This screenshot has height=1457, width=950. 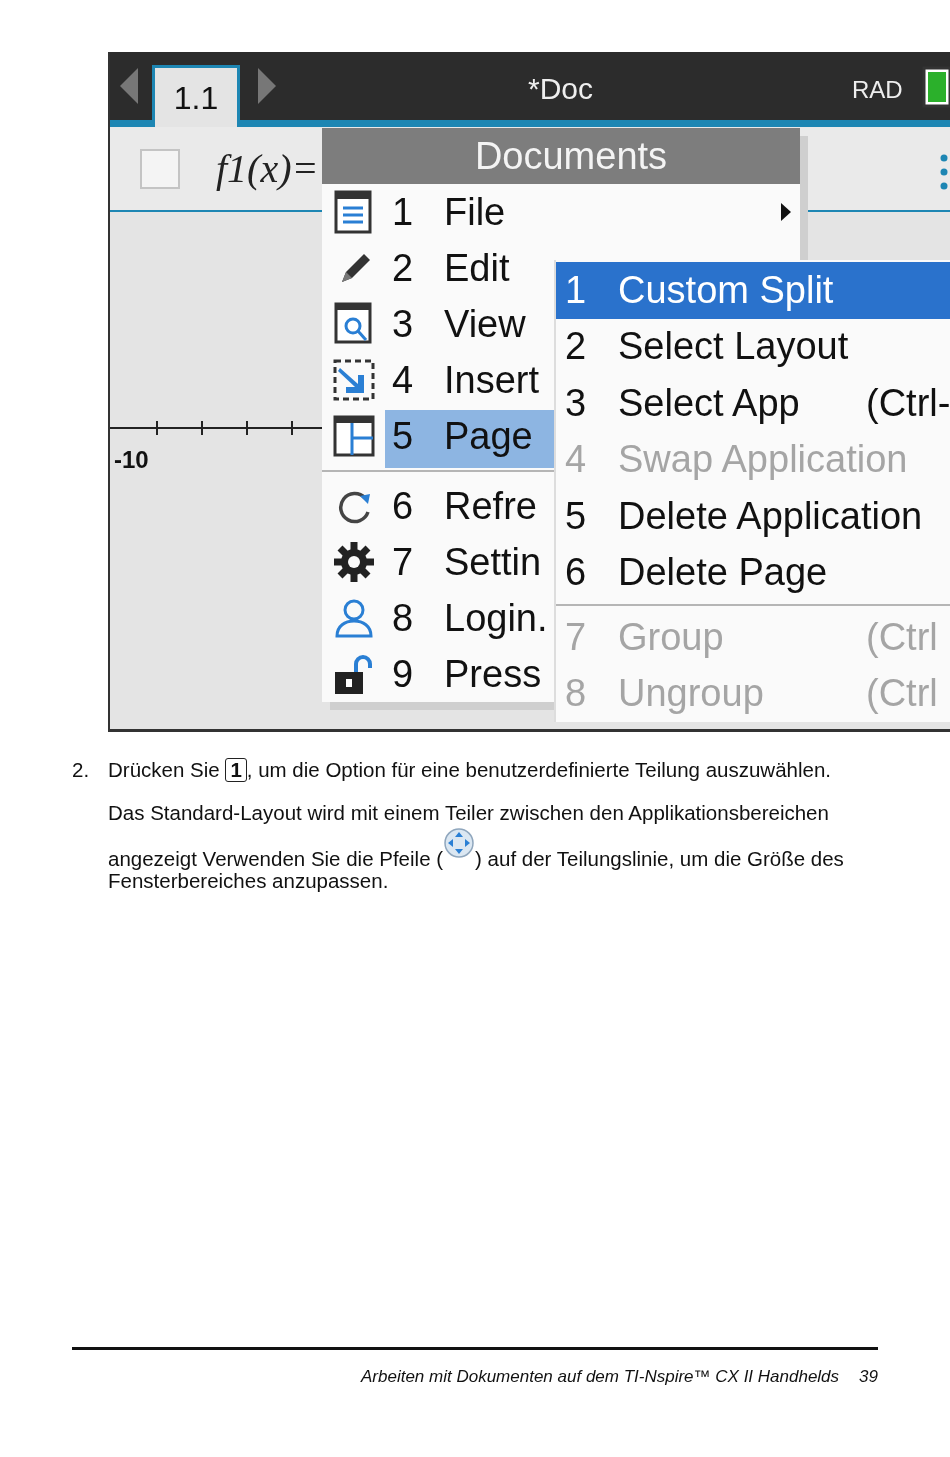 I want to click on item-label: Ungroup, so click(x=691, y=694).